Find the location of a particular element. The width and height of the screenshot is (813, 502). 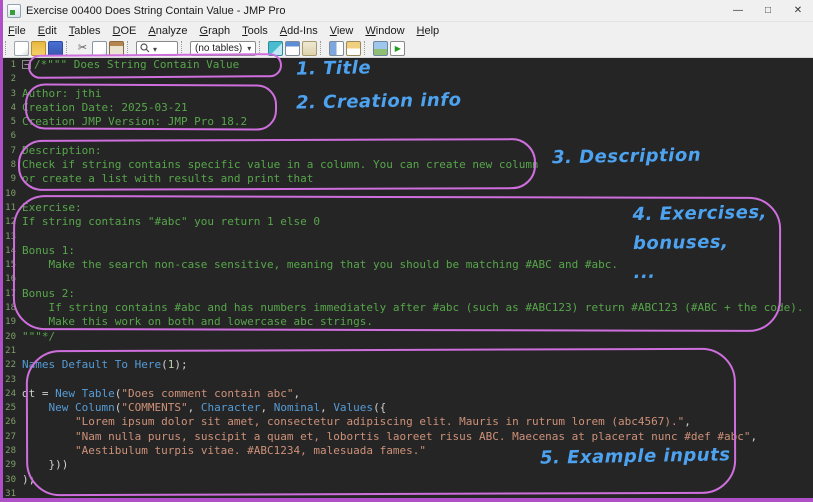

code-line-7: 7 Description: is located at coordinates (406, 151).